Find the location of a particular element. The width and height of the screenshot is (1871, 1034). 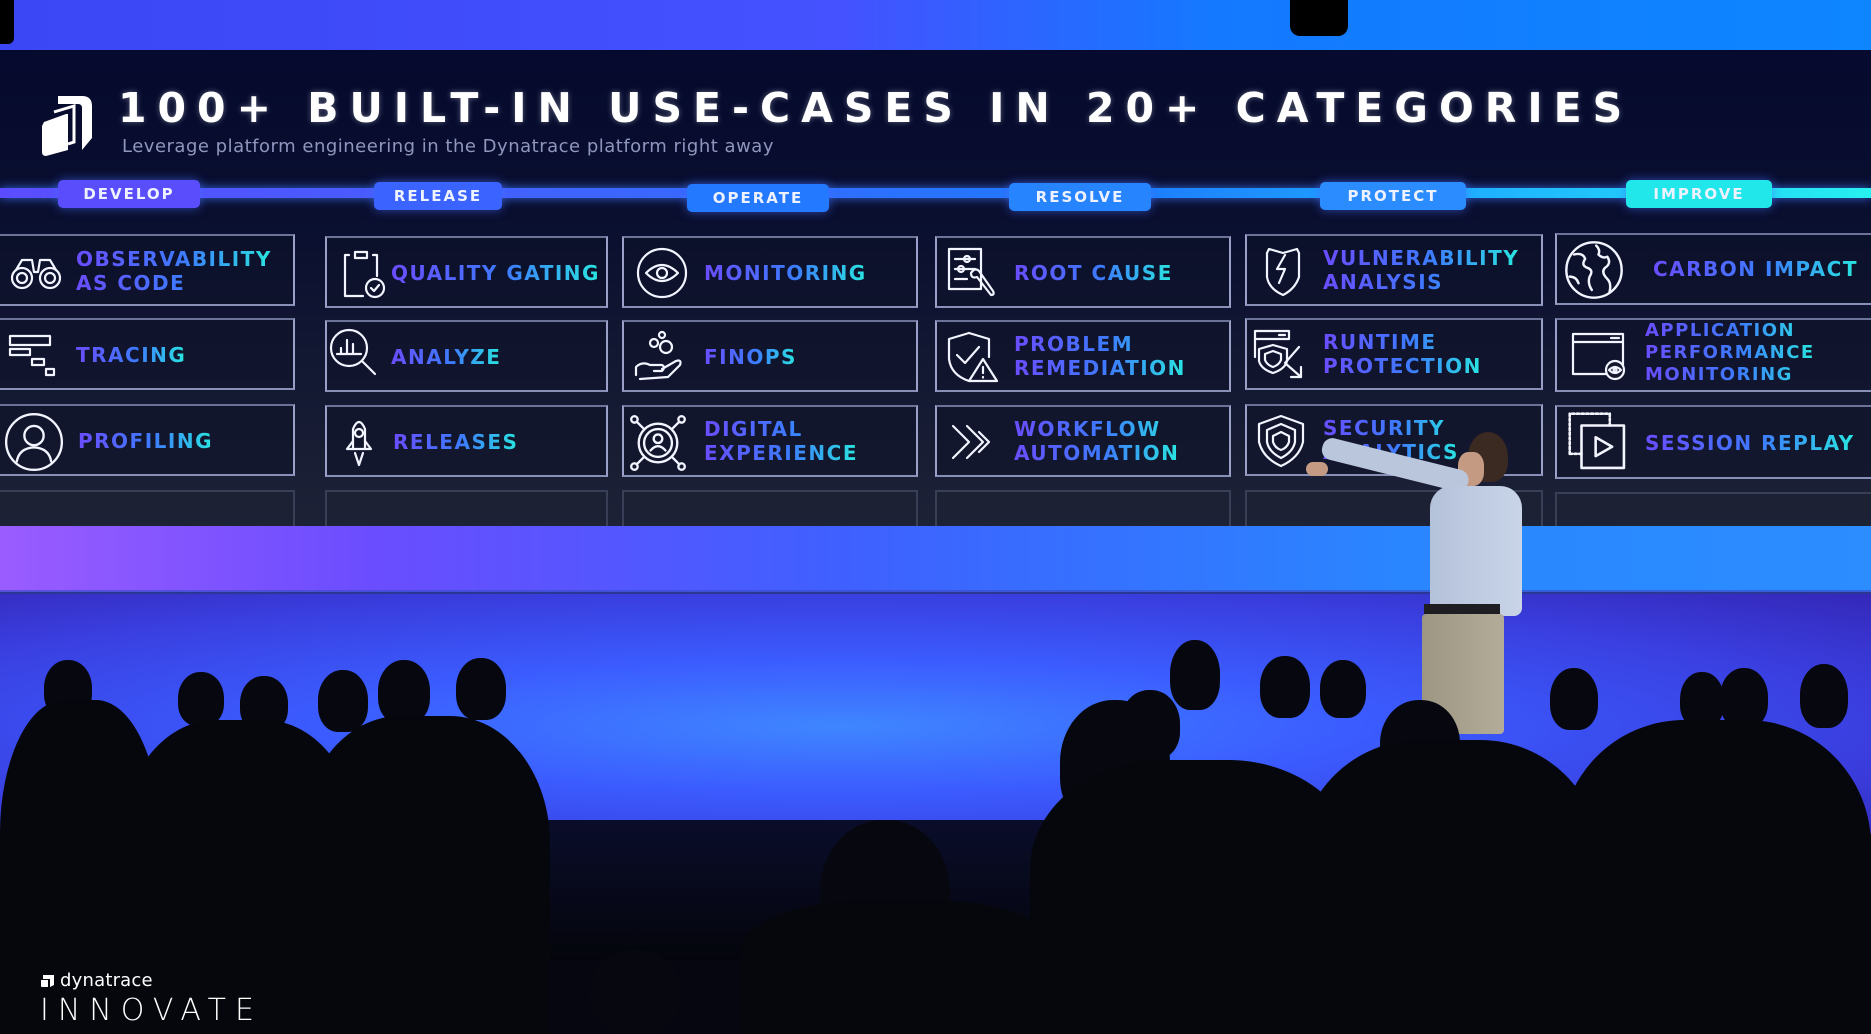

badge-release: RELEASE is located at coordinates (438, 196).